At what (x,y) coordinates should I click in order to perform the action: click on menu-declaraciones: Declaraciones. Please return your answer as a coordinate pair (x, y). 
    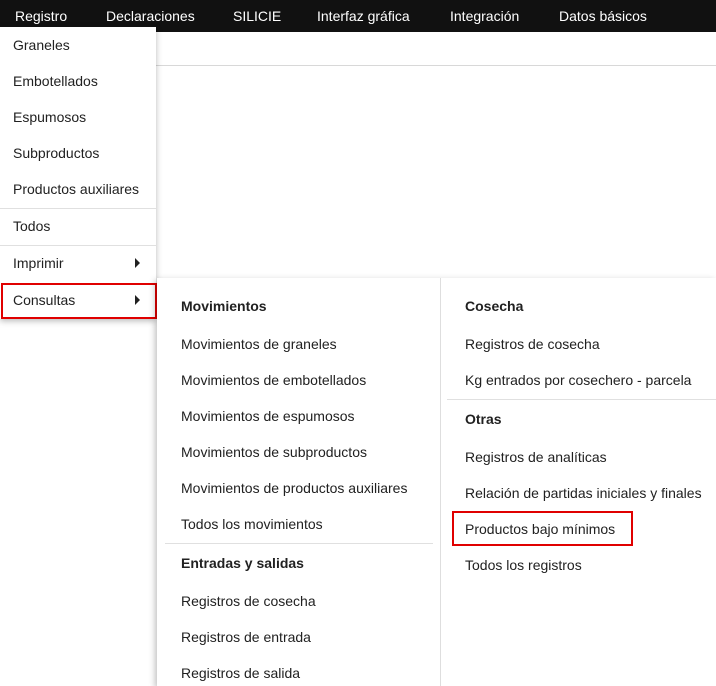
    Looking at the image, I should click on (150, 16).